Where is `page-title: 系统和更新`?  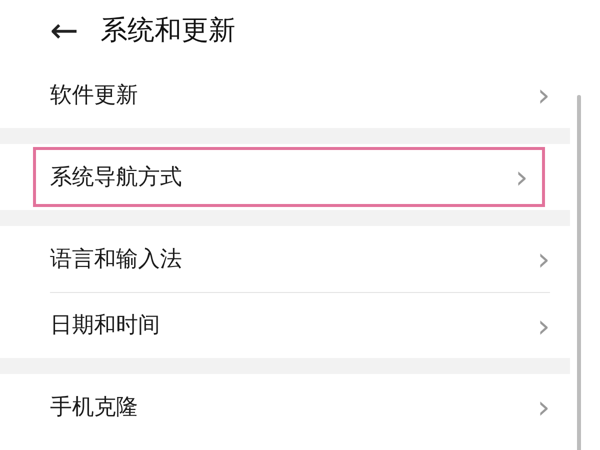
page-title: 系统和更新 is located at coordinates (168, 31).